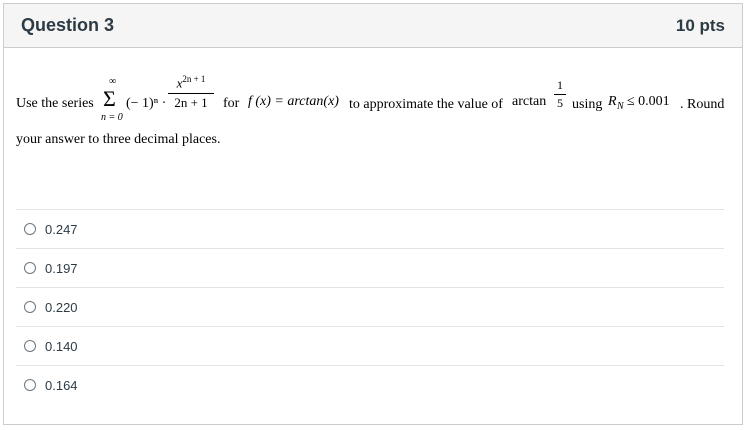 The image size is (748, 430). What do you see at coordinates (191, 82) in the screenshot?
I see `fraction-numerator: x2n + 1` at bounding box center [191, 82].